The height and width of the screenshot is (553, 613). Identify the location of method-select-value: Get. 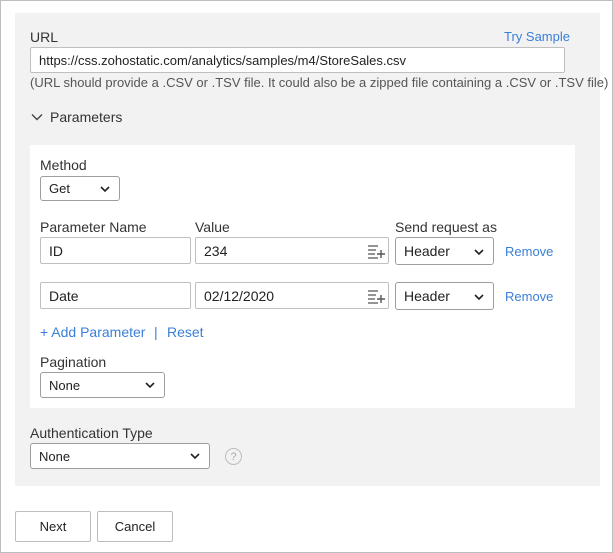
(59, 188).